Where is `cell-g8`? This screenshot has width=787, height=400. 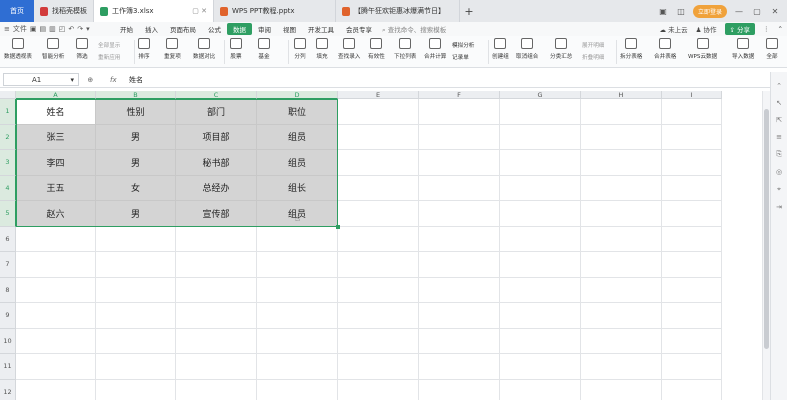
cell-g8 is located at coordinates (540, 290).